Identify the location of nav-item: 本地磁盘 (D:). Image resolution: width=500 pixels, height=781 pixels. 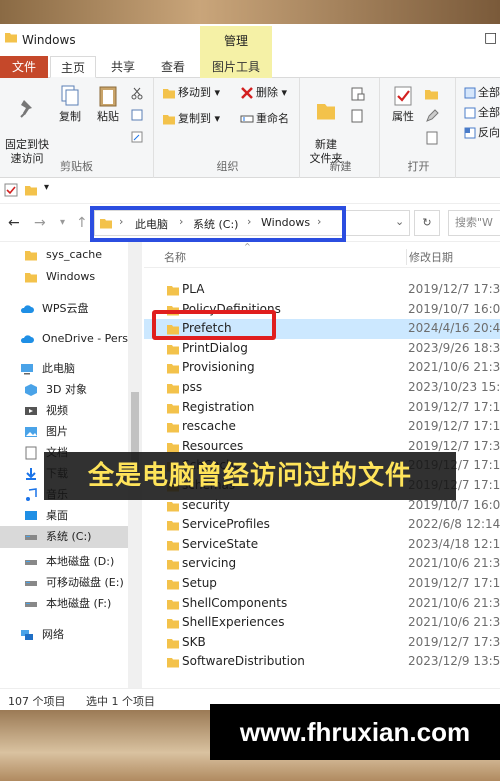
(64, 562).